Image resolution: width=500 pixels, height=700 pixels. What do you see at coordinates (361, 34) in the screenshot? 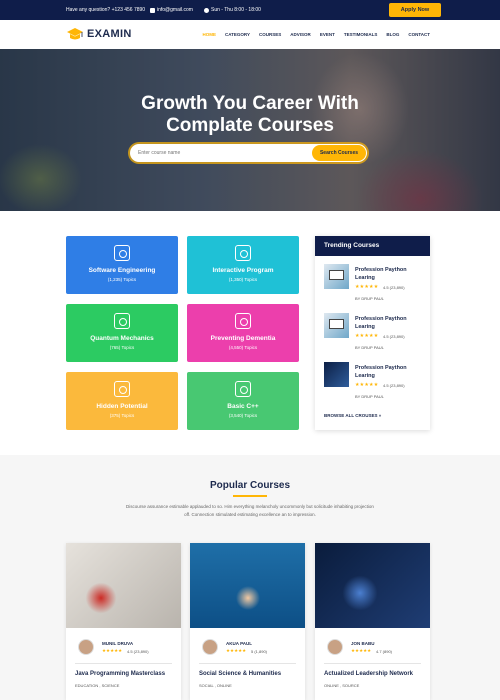
I see `nav-testimonials: TESTIMONIALS` at bounding box center [361, 34].